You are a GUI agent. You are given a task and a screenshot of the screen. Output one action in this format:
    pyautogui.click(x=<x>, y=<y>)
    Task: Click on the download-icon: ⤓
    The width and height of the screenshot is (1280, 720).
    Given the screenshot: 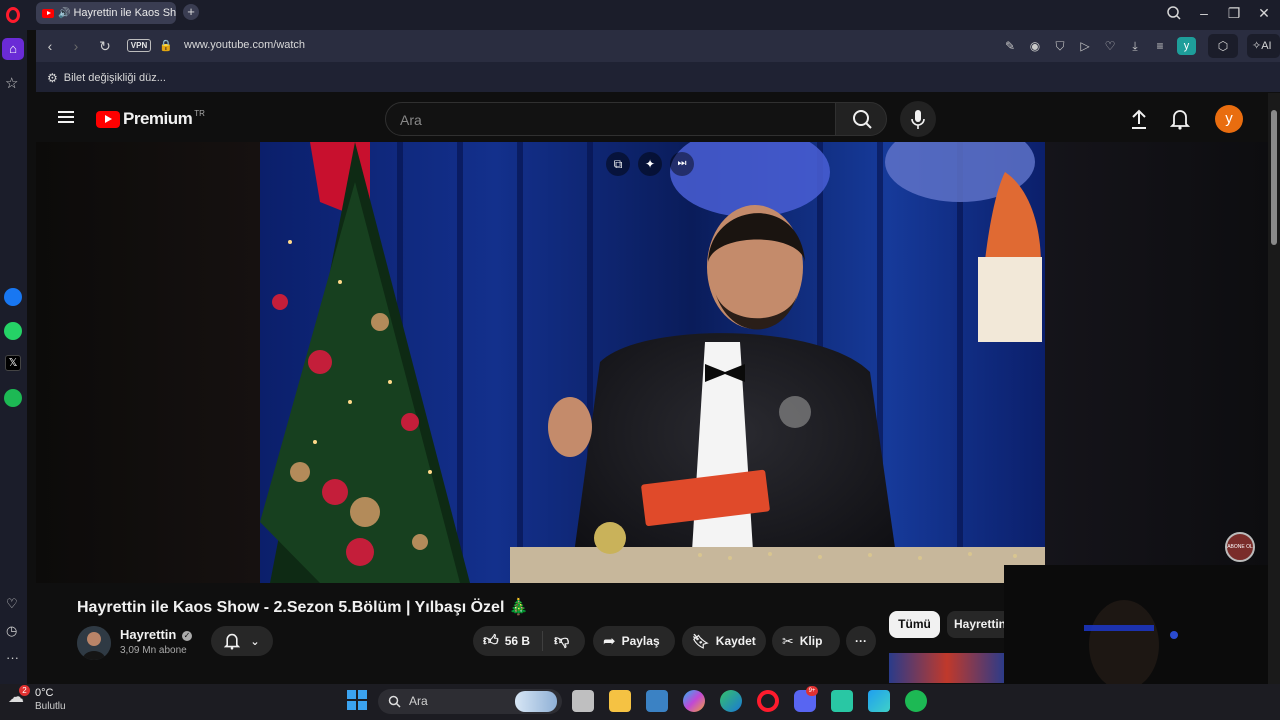 What is the action you would take?
    pyautogui.click(x=1135, y=46)
    